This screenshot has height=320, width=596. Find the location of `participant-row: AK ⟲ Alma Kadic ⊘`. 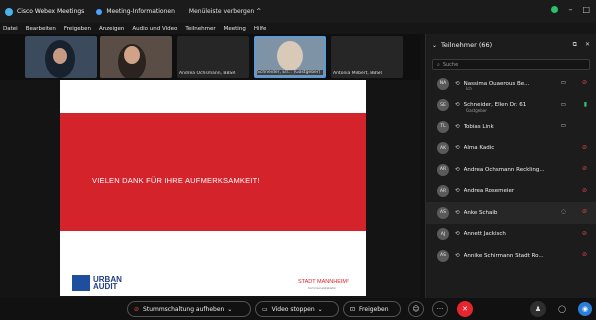

participant-row: AK ⟲ Alma Kadic ⊘ is located at coordinates (511, 149).